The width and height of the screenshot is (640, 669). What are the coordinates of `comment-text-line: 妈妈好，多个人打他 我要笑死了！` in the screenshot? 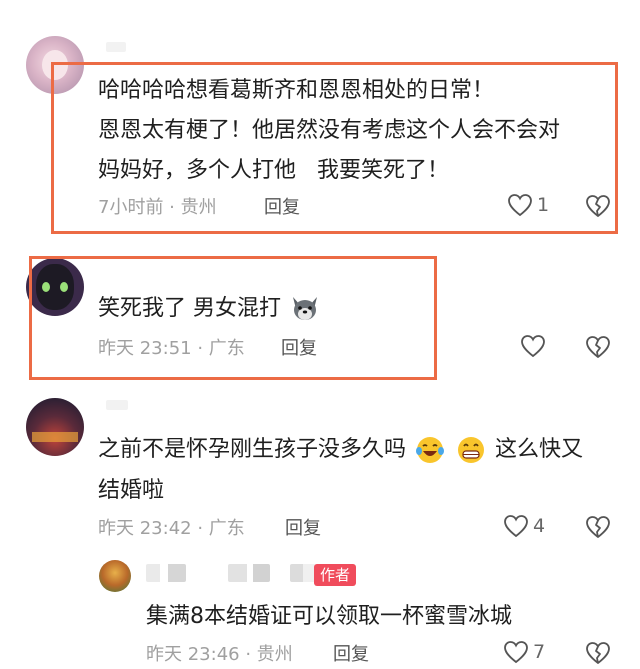 It's located at (273, 170).